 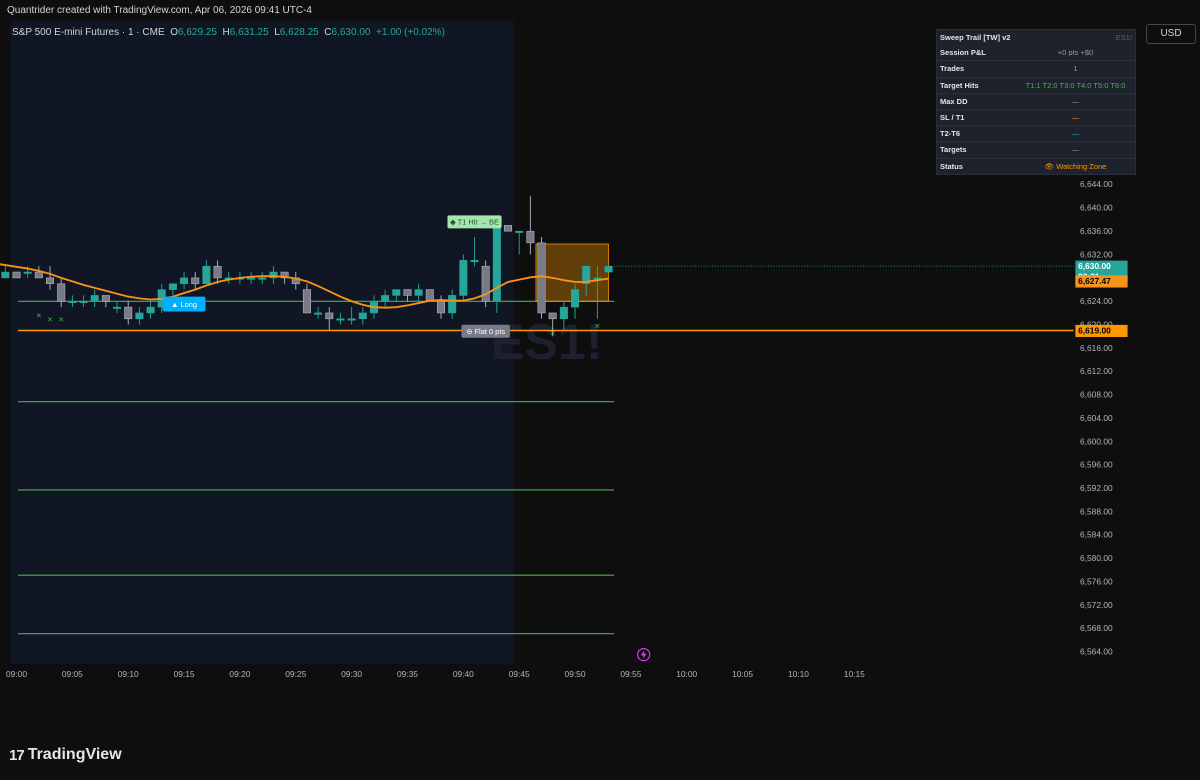 What do you see at coordinates (295, 674) in the screenshot?
I see `time-tick-label: 09:25` at bounding box center [295, 674].